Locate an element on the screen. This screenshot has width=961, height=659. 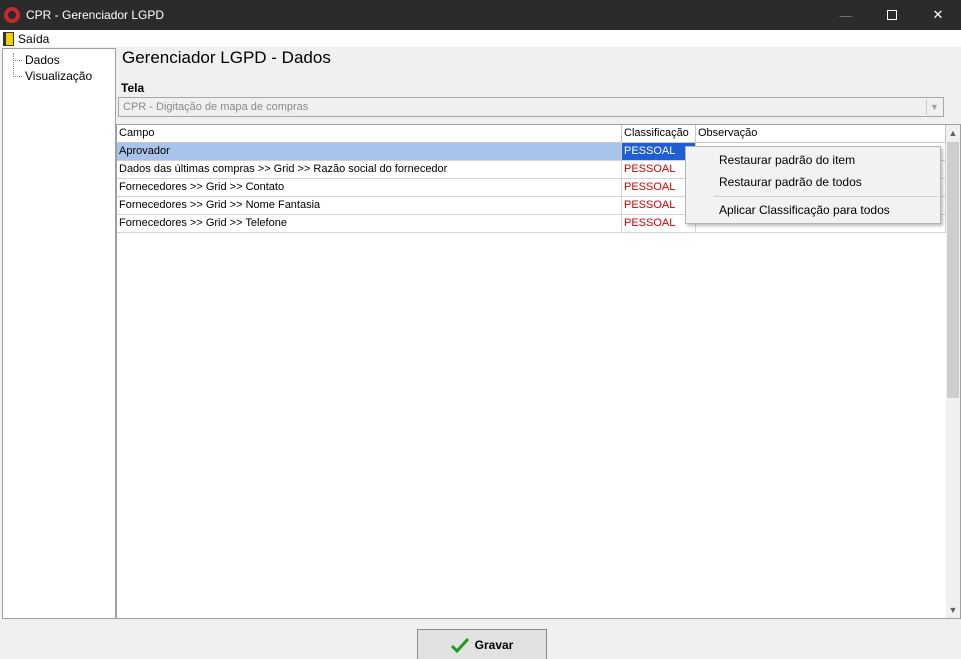
menu-item-restore-all: Restaurar padrão de todos is located at coordinates (790, 182).